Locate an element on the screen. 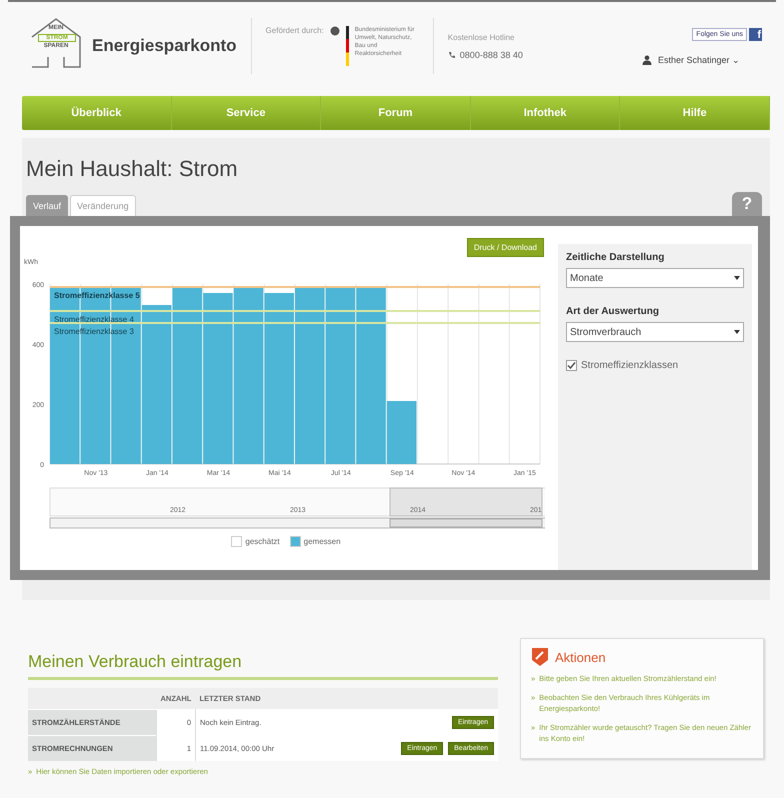 The height and width of the screenshot is (798, 784). nav-tab: Service is located at coordinates (247, 113).